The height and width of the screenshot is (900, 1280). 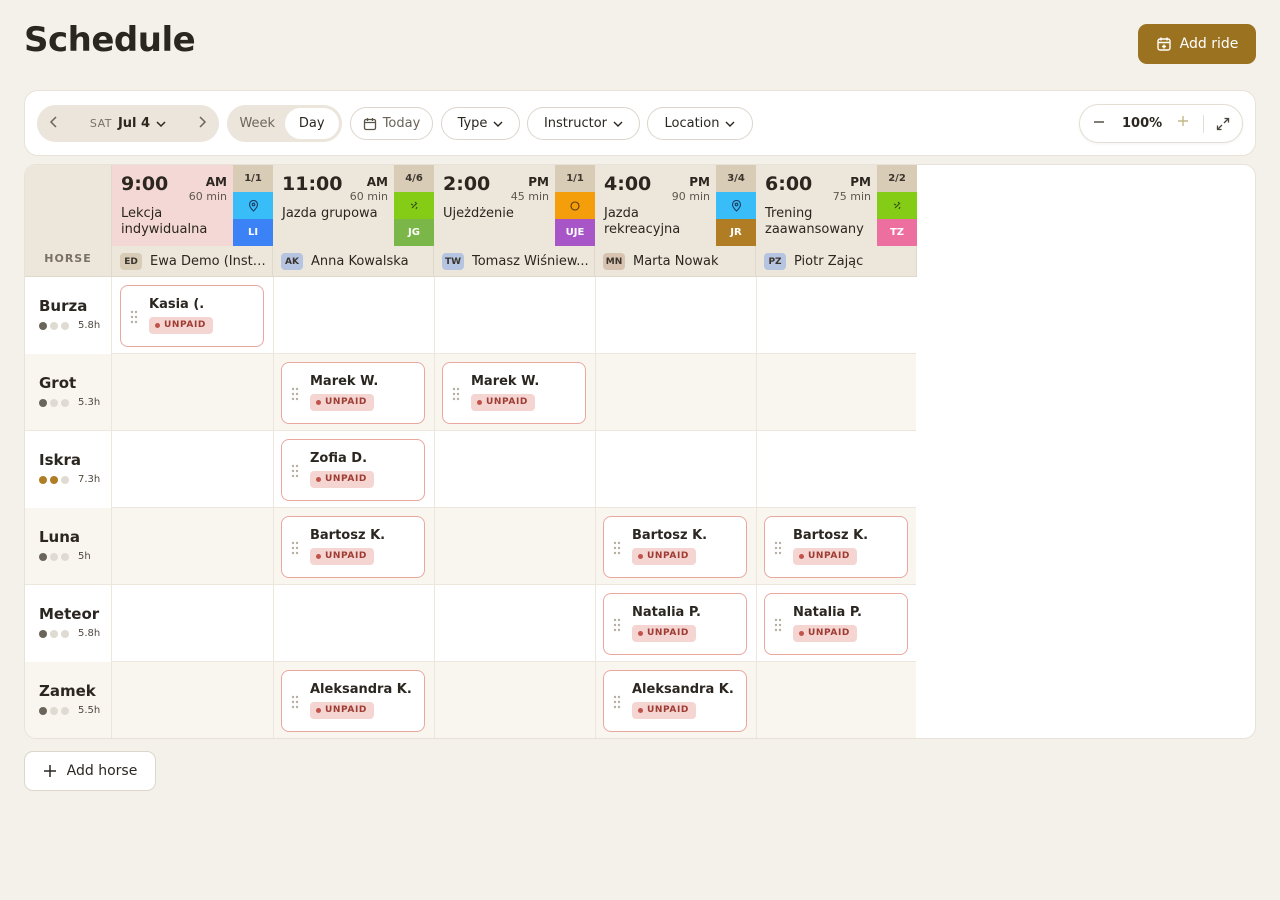 I want to click on chevron-right-icon, so click(x=202, y=123).